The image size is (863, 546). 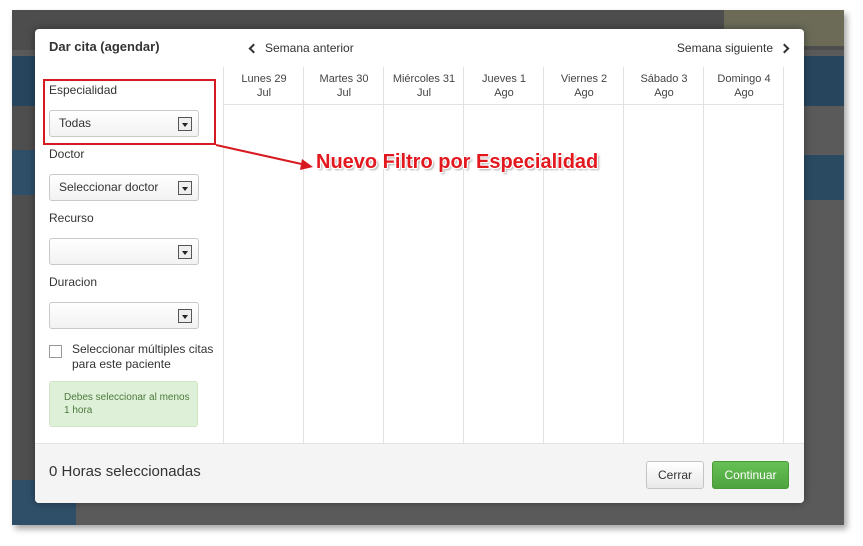 What do you see at coordinates (664, 86) in the screenshot?
I see `day-header: Sábado 3 Ago` at bounding box center [664, 86].